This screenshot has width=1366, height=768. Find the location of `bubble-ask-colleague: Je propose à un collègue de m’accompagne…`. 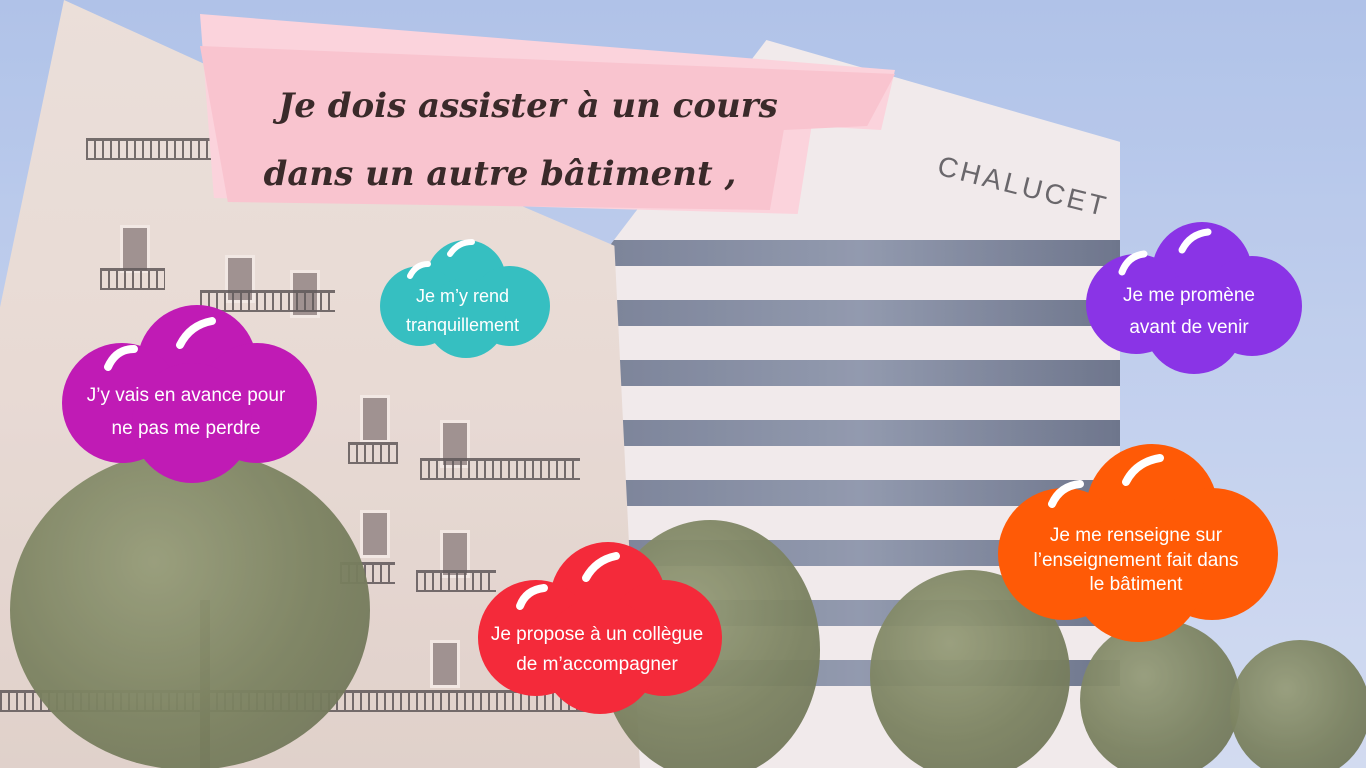

bubble-ask-colleague: Je propose à un collègue de m’accompagne… is located at coordinates (597, 629).